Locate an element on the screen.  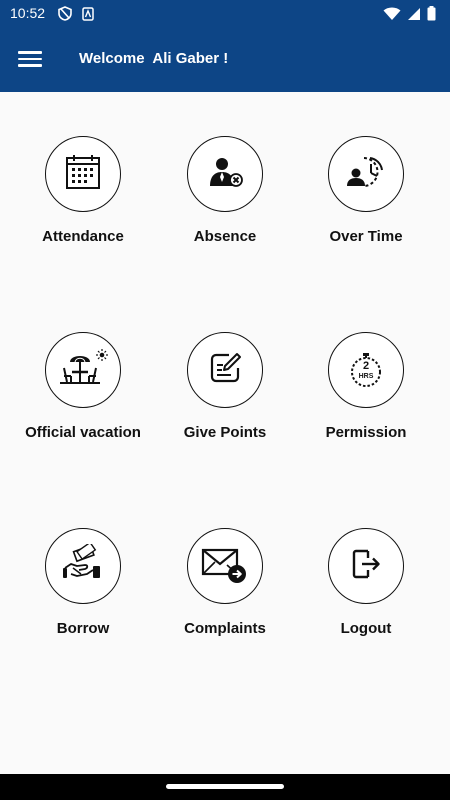
logout-button: Logout is located at coordinates (366, 582).